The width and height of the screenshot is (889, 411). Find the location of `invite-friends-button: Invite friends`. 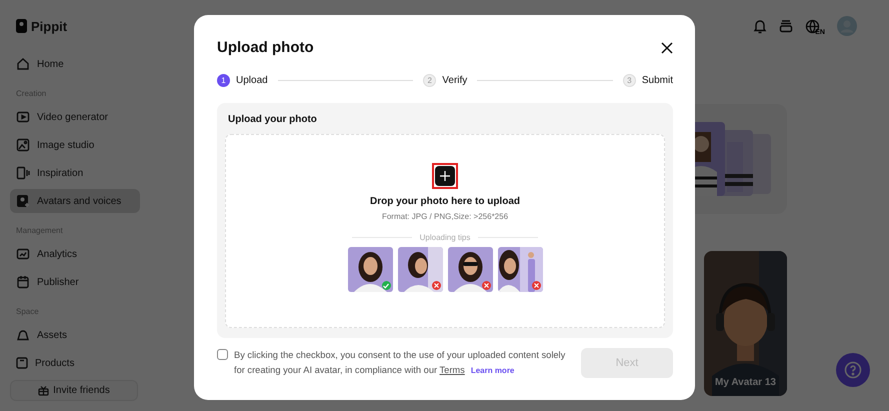

invite-friends-button: Invite friends is located at coordinates (74, 390).